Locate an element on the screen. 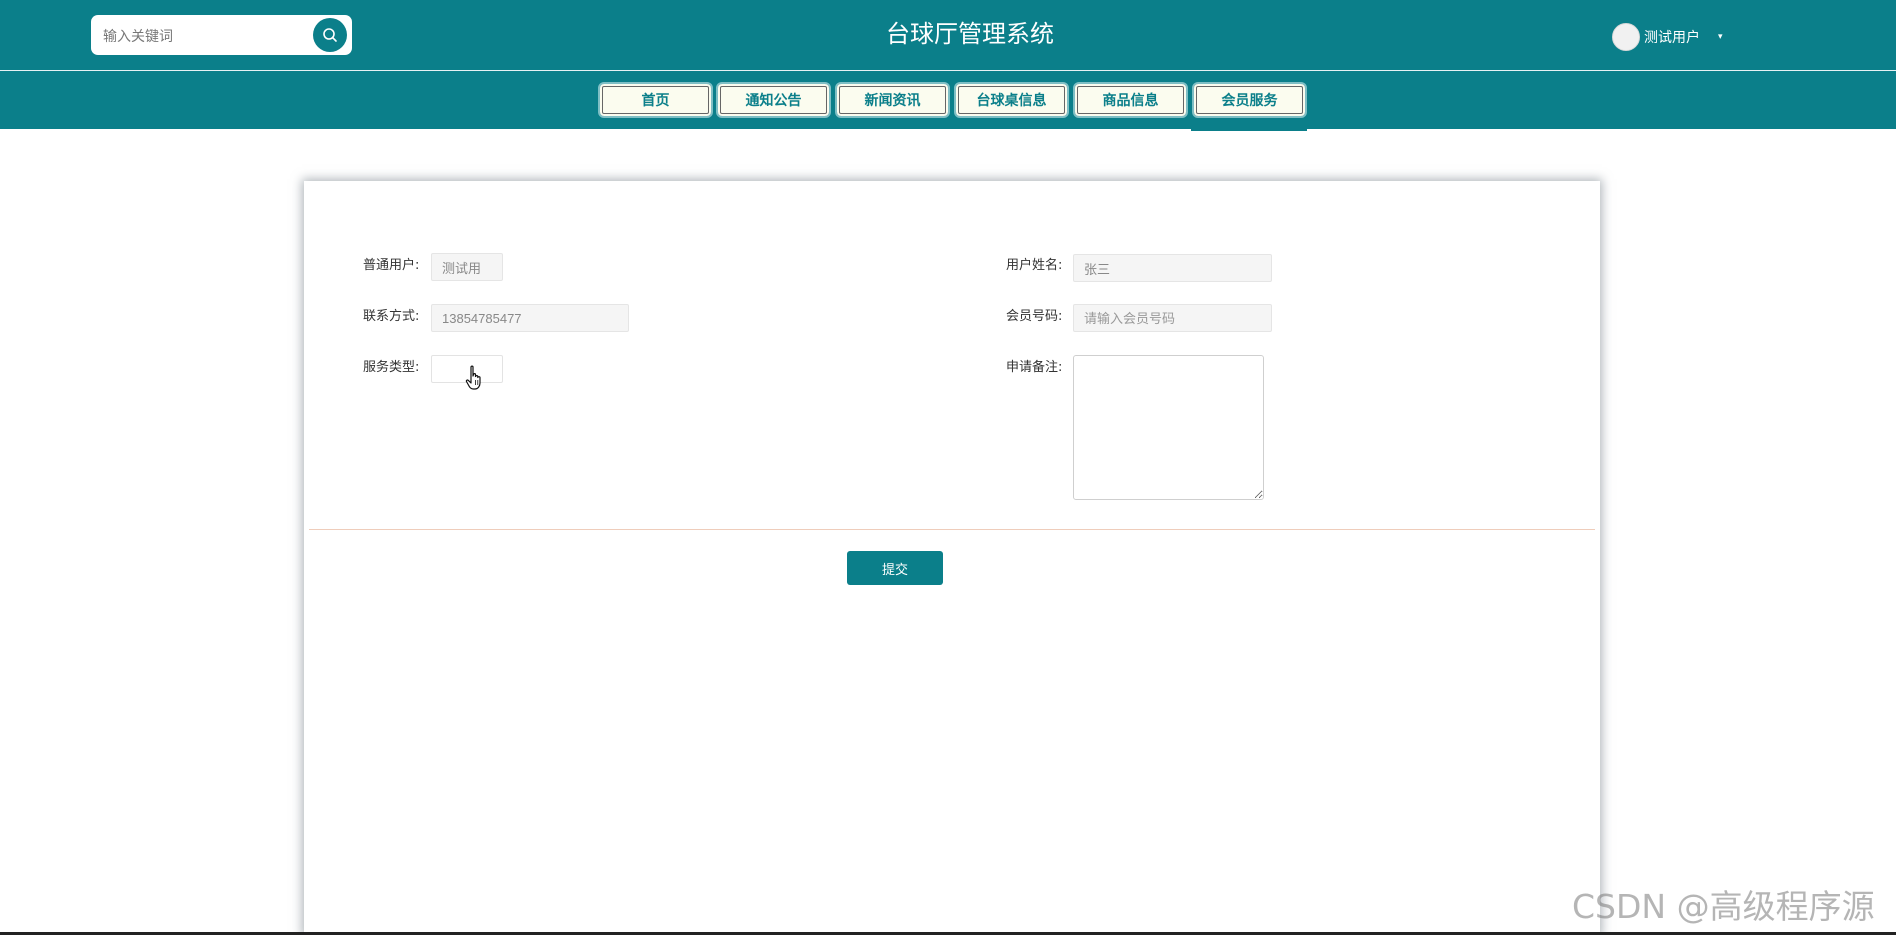 Image resolution: width=1896 pixels, height=935 pixels. nav-item-tables: 台球桌信息 is located at coordinates (1011, 100).